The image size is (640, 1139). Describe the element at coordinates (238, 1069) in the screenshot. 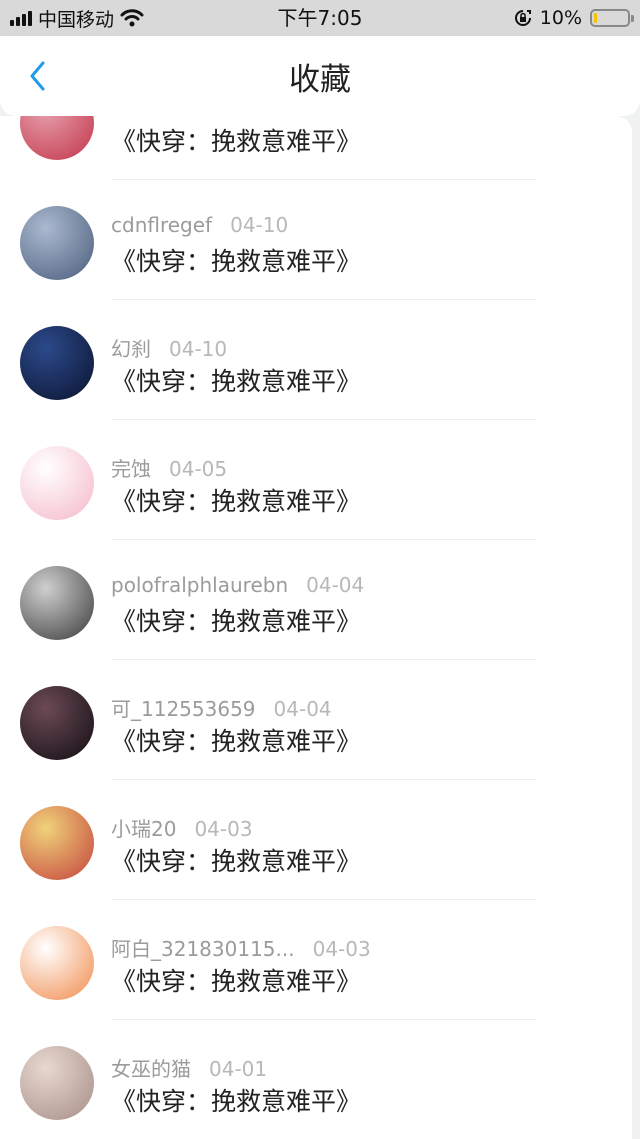

I see `date: 04-01` at that location.